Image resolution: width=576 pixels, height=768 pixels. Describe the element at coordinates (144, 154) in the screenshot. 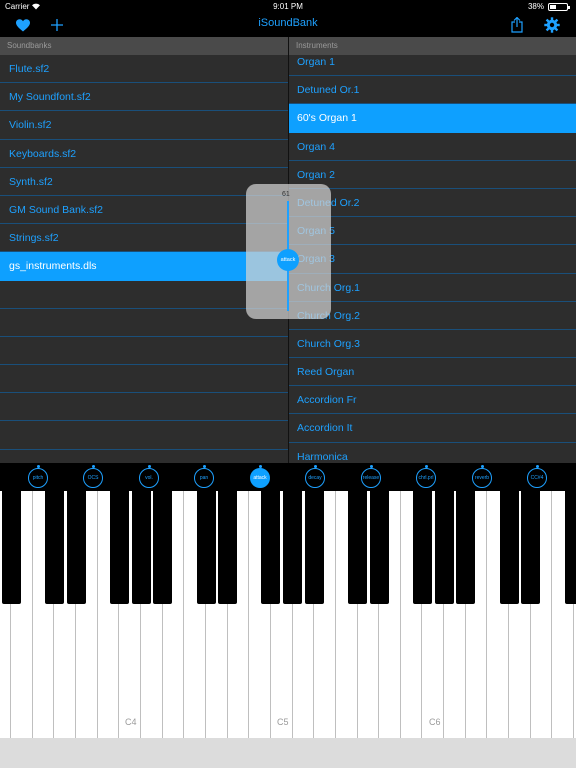

I see `soundbank-item: Keyboards.sf2` at that location.